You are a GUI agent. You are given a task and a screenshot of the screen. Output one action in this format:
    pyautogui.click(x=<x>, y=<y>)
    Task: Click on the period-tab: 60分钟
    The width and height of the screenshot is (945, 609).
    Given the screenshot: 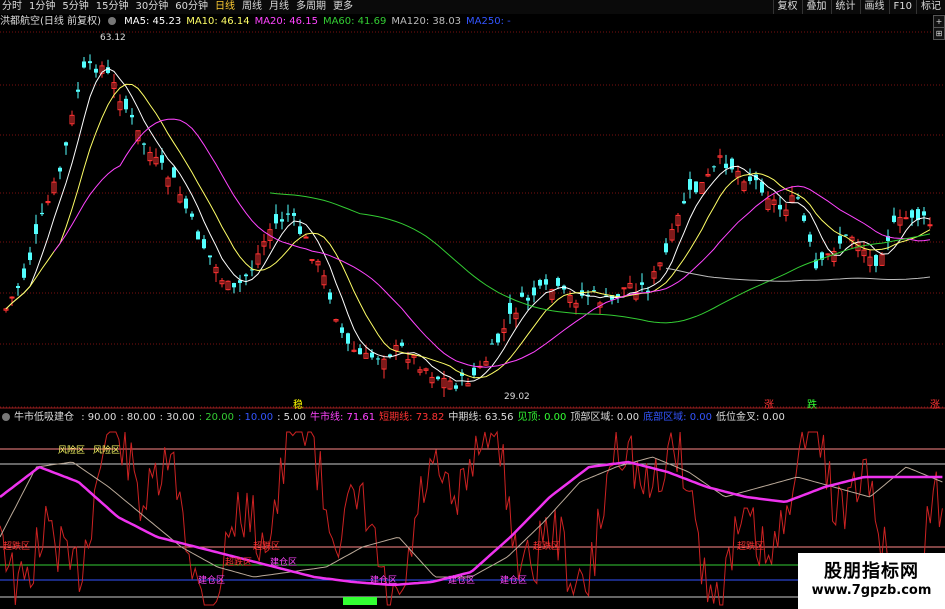 What is the action you would take?
    pyautogui.click(x=191, y=7)
    